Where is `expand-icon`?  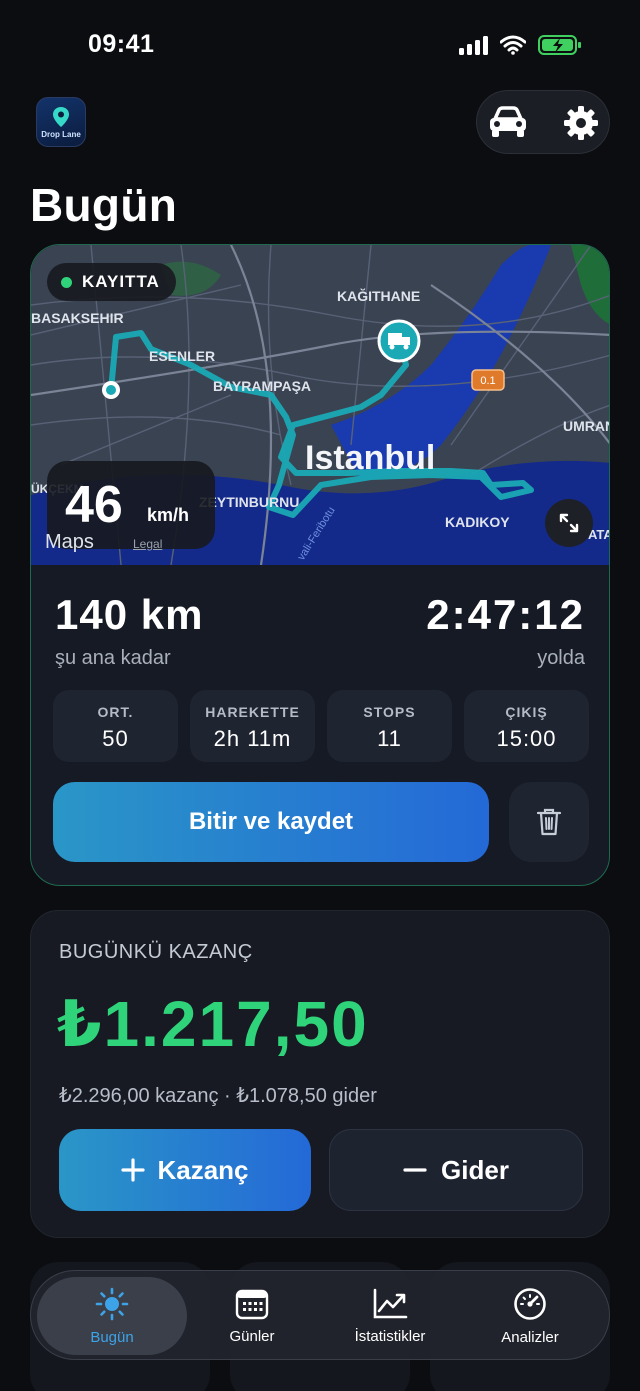 expand-icon is located at coordinates (569, 523).